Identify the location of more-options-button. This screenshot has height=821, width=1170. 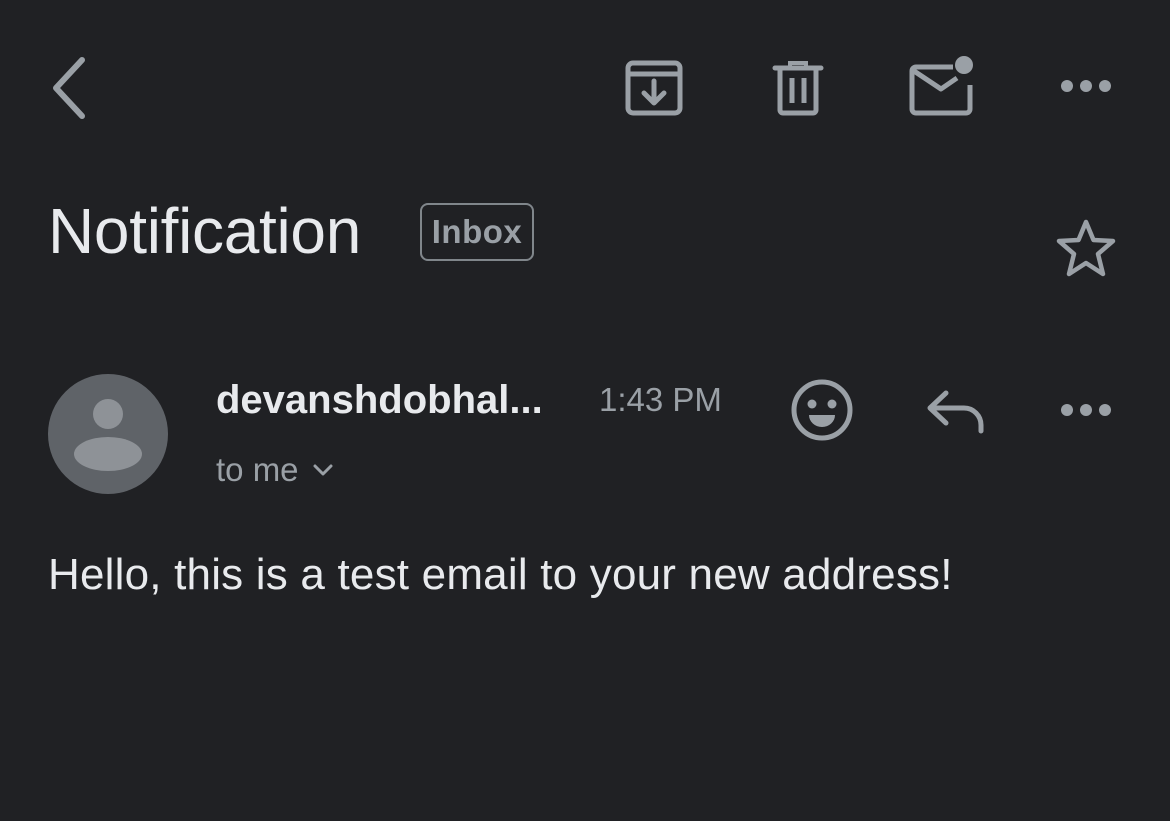
(1086, 86).